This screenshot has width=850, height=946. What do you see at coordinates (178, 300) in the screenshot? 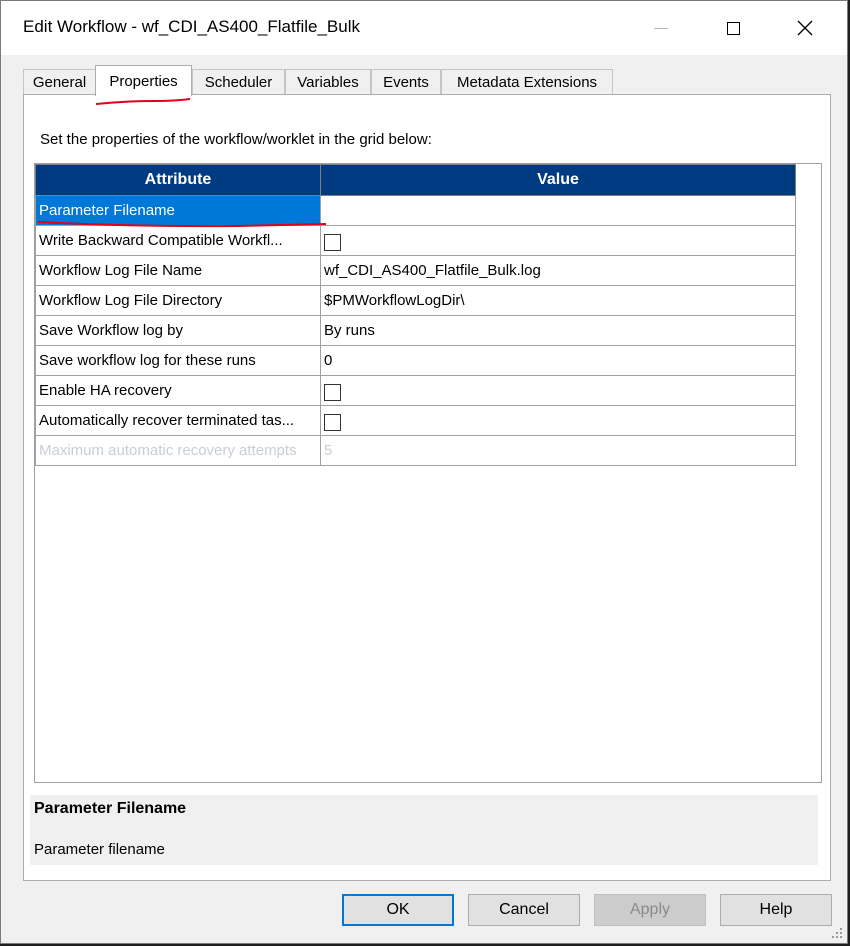
I see `attribute-cell: Workflow Log File Directory` at bounding box center [178, 300].